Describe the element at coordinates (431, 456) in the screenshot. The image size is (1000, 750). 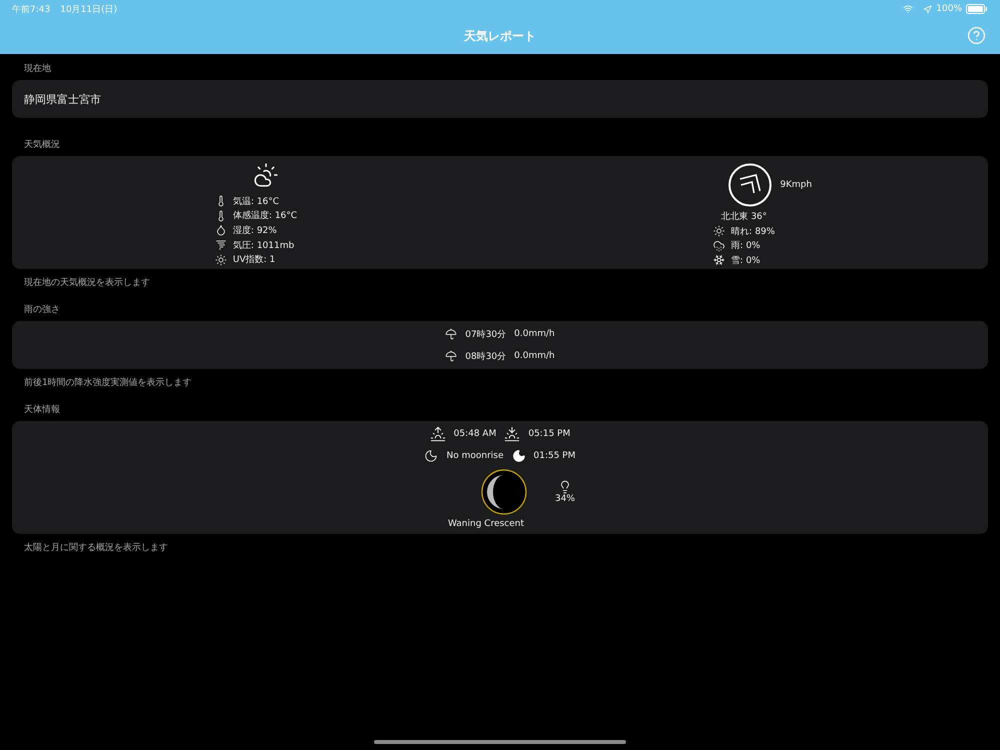
I see `moon-outline-icon` at that location.